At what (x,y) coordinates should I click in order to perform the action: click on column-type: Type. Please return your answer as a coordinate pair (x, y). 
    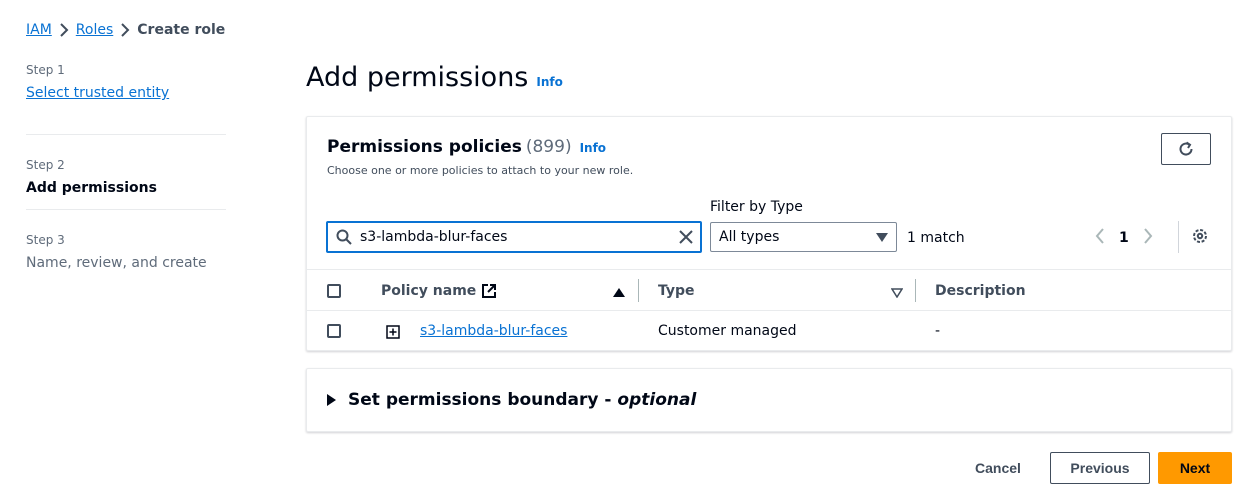
    Looking at the image, I should click on (676, 291).